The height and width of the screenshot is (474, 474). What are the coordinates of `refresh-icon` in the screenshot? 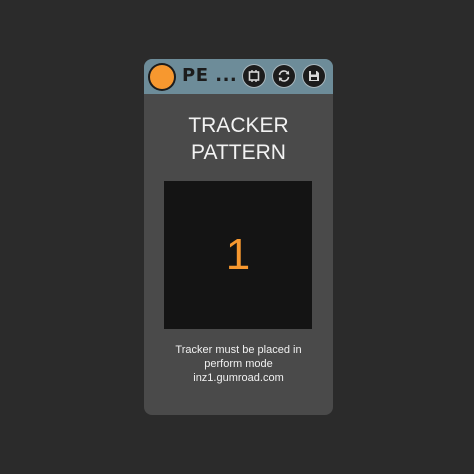 It's located at (284, 76).